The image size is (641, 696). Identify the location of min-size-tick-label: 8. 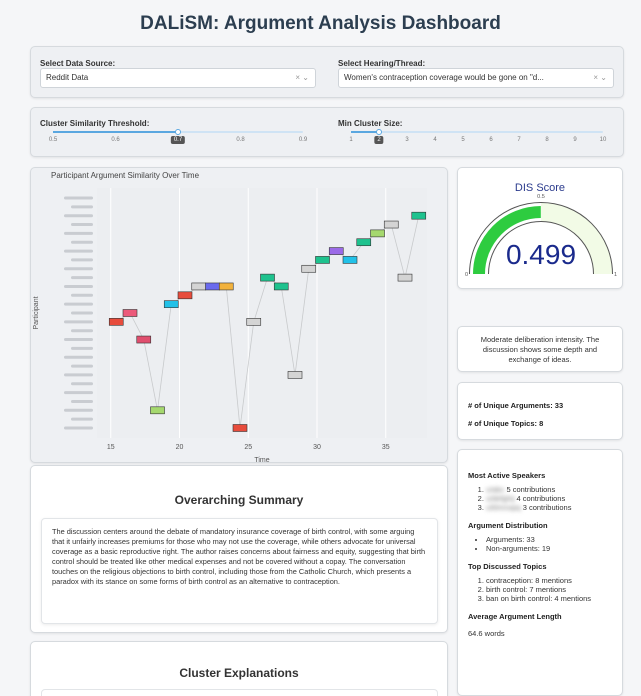
(547, 140).